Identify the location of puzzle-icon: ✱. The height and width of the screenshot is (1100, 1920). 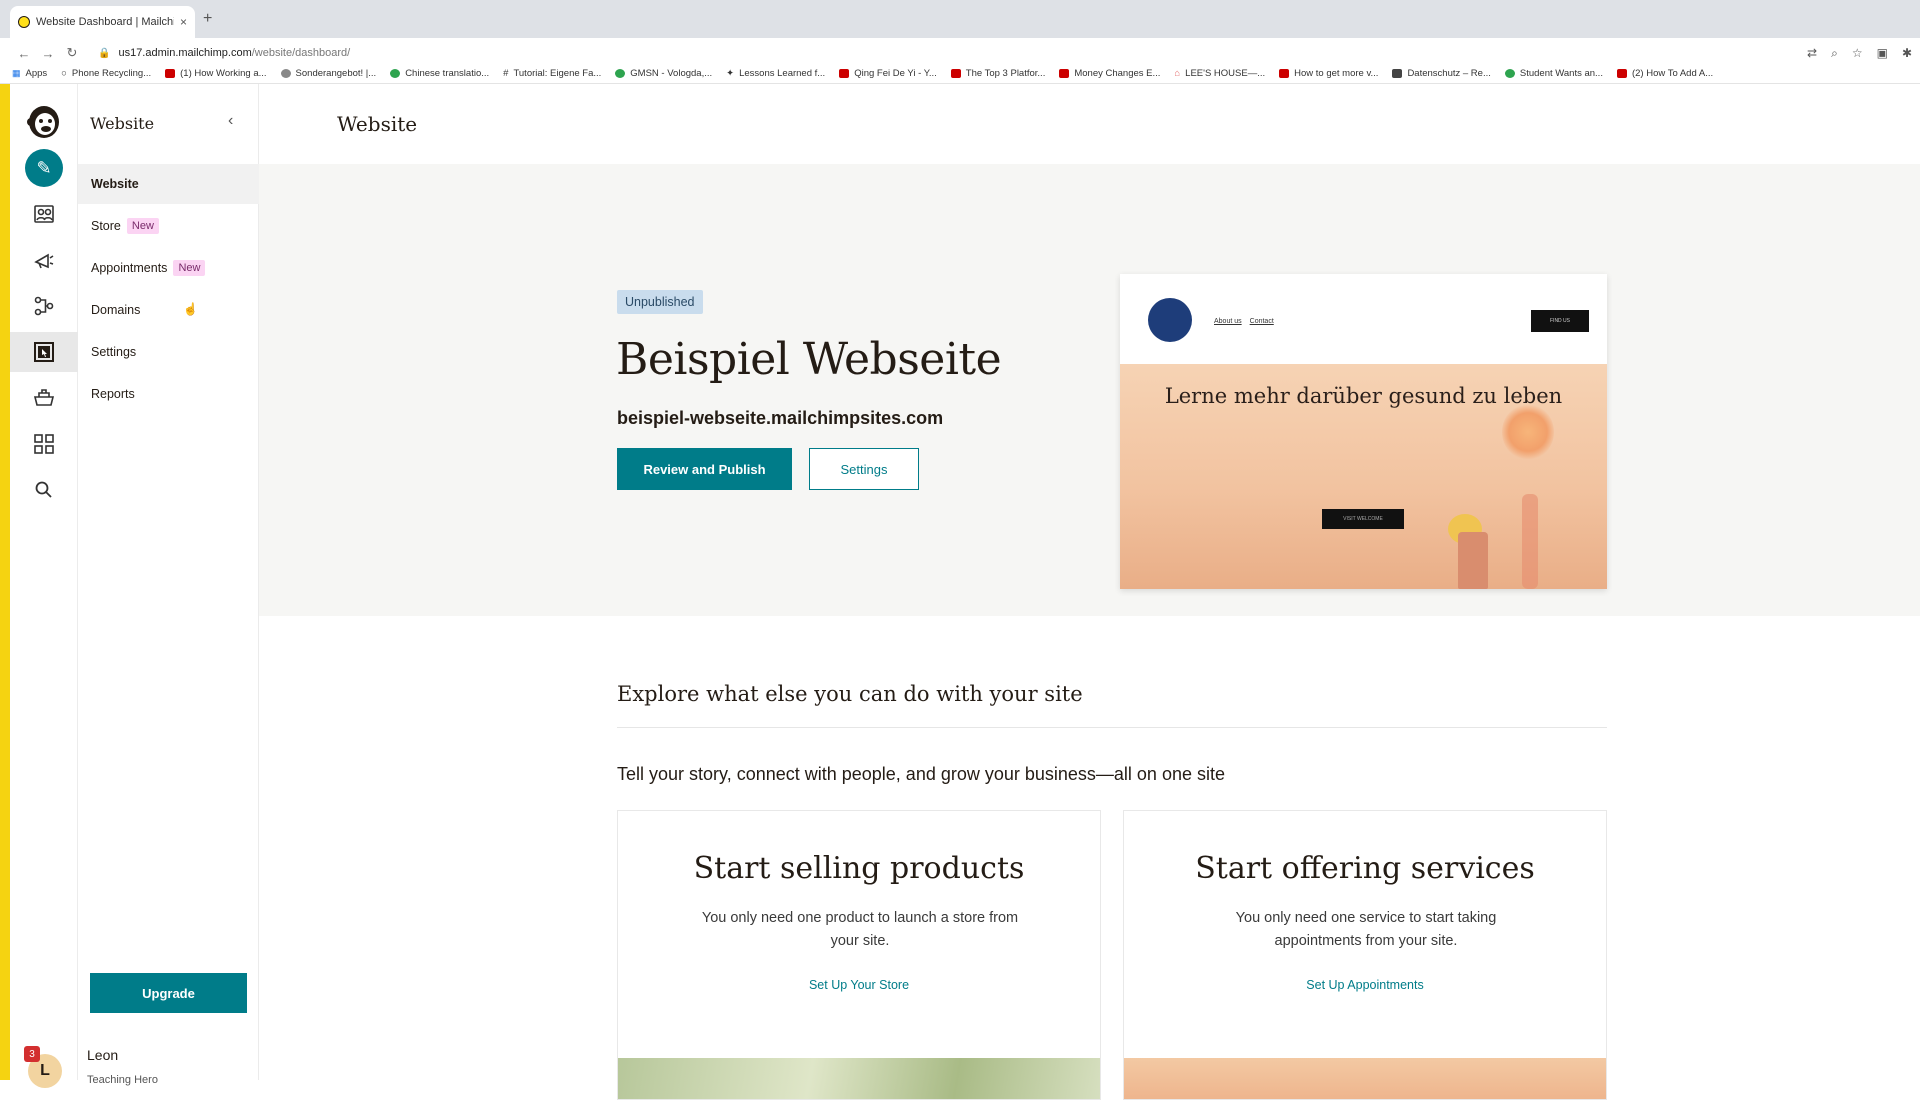
(1907, 53).